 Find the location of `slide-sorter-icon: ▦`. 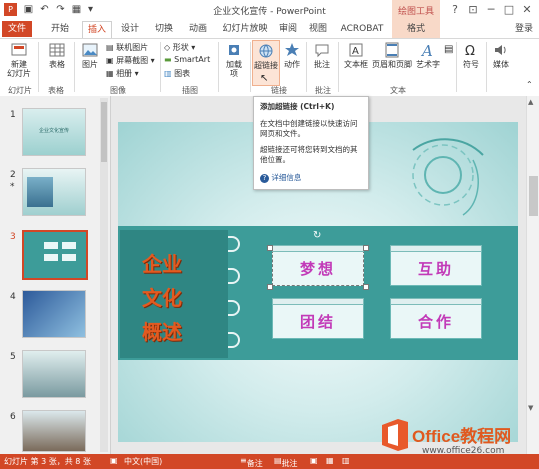

slide-sorter-icon: ▦ is located at coordinates (330, 460).